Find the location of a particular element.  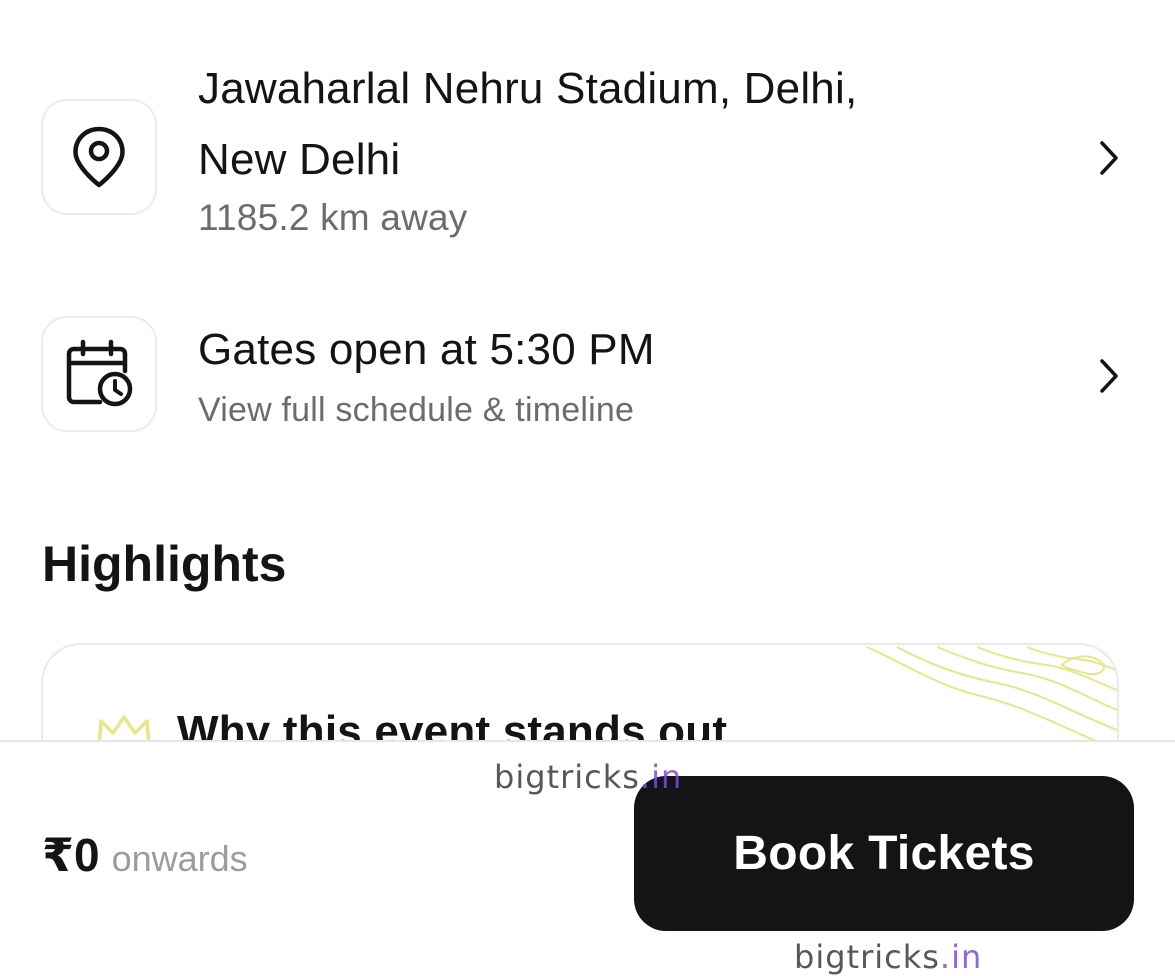

calendar-clock-icon is located at coordinates (99, 373).